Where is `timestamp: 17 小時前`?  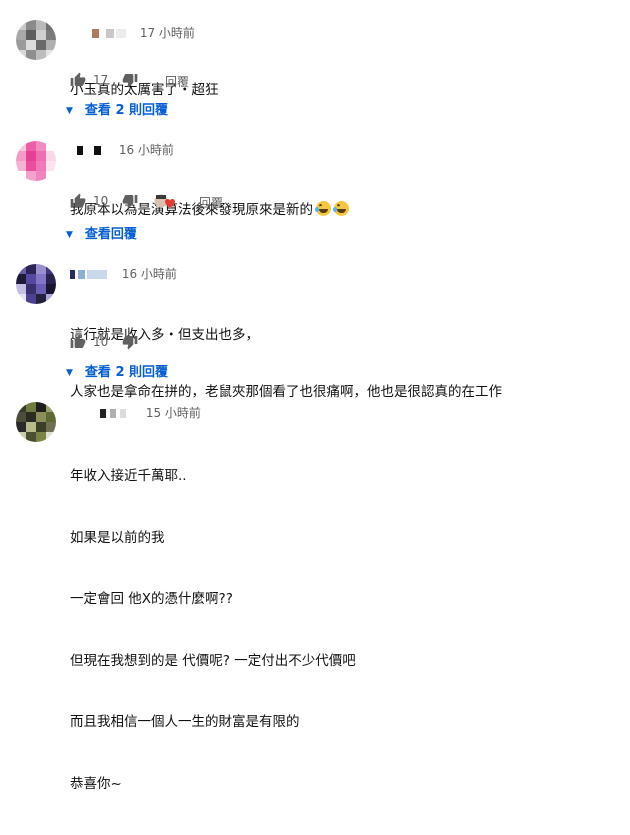 timestamp: 17 小時前 is located at coordinates (167, 33).